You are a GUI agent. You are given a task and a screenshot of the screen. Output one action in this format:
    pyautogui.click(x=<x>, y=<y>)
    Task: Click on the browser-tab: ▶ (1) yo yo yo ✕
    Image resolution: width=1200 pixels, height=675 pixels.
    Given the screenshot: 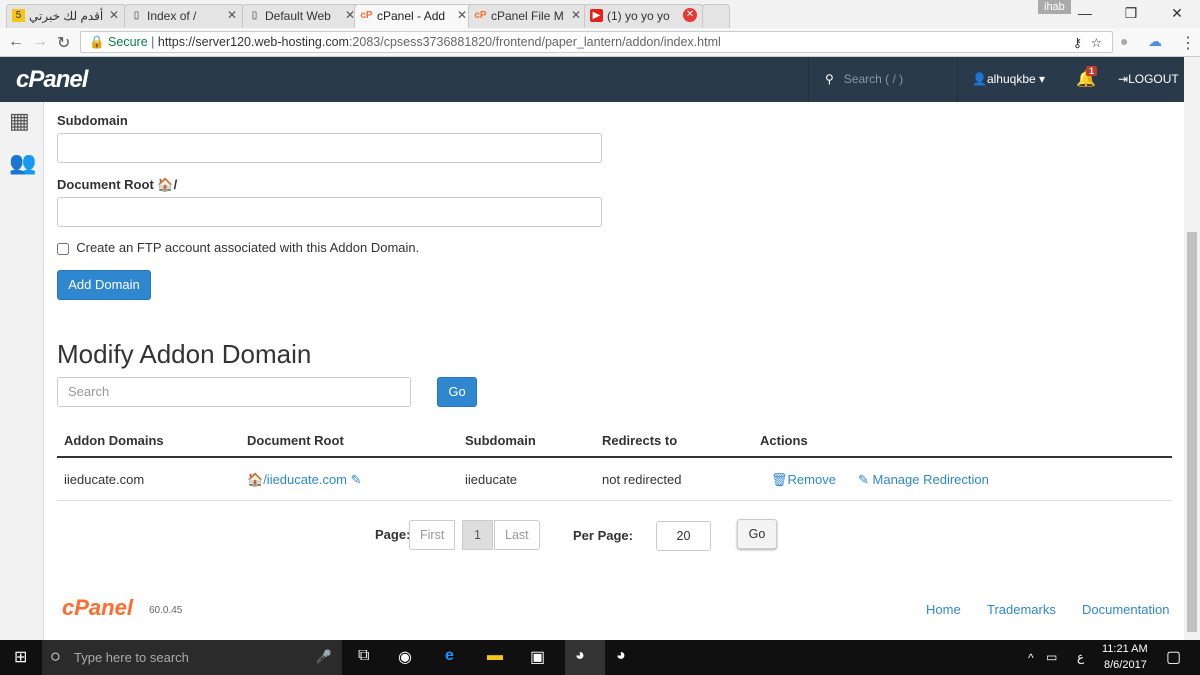 What is the action you would take?
    pyautogui.click(x=644, y=16)
    